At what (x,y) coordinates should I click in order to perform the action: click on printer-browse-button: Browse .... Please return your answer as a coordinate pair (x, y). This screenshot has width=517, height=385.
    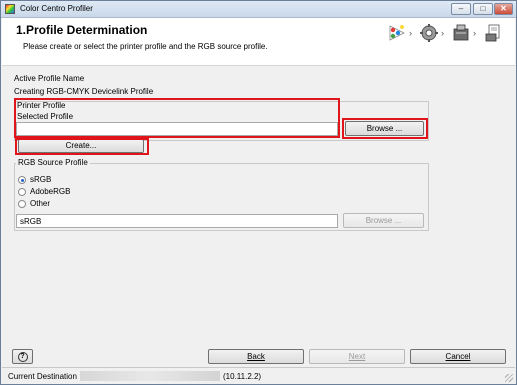
    Looking at the image, I should click on (384, 128).